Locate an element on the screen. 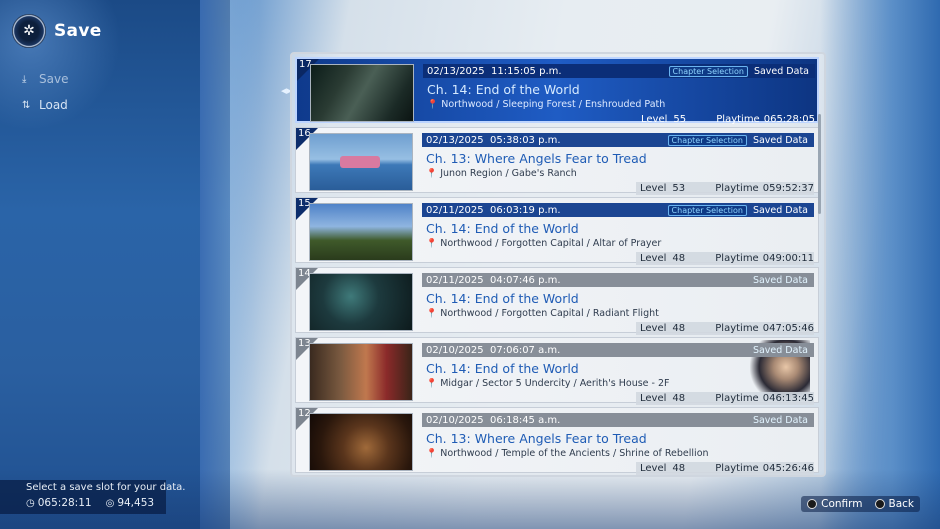 The image size is (940, 529). playtime-value: 049:00:11 is located at coordinates (788, 258).